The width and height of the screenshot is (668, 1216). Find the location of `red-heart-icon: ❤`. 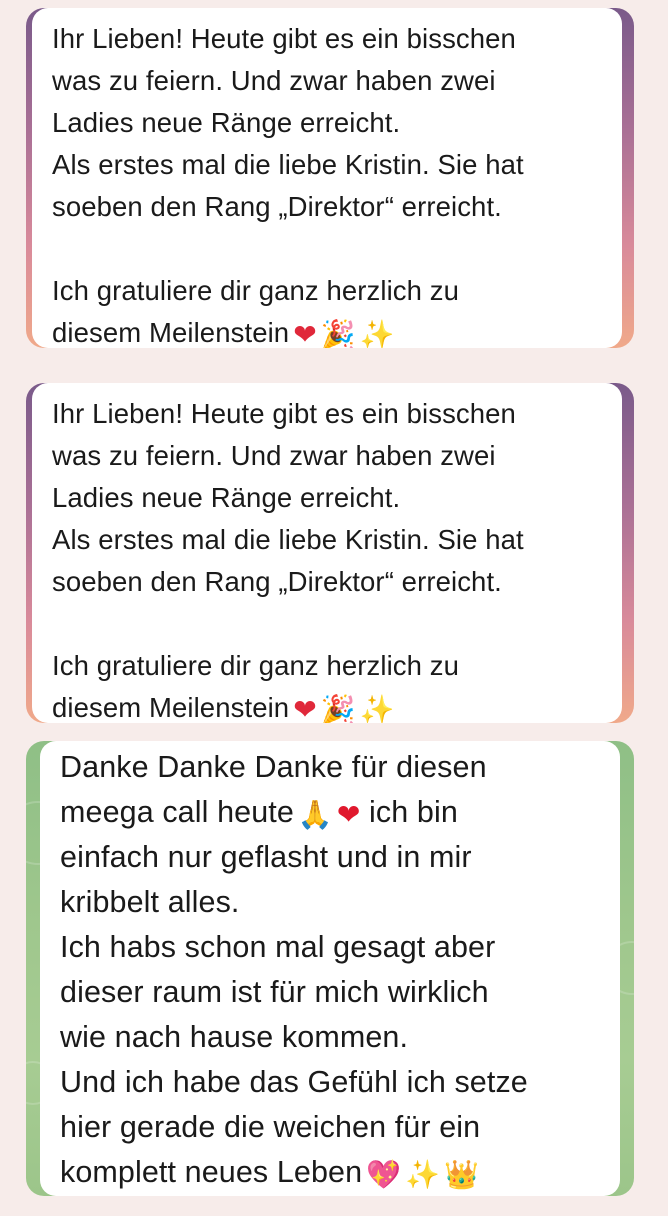

red-heart-icon: ❤ is located at coordinates (348, 814).